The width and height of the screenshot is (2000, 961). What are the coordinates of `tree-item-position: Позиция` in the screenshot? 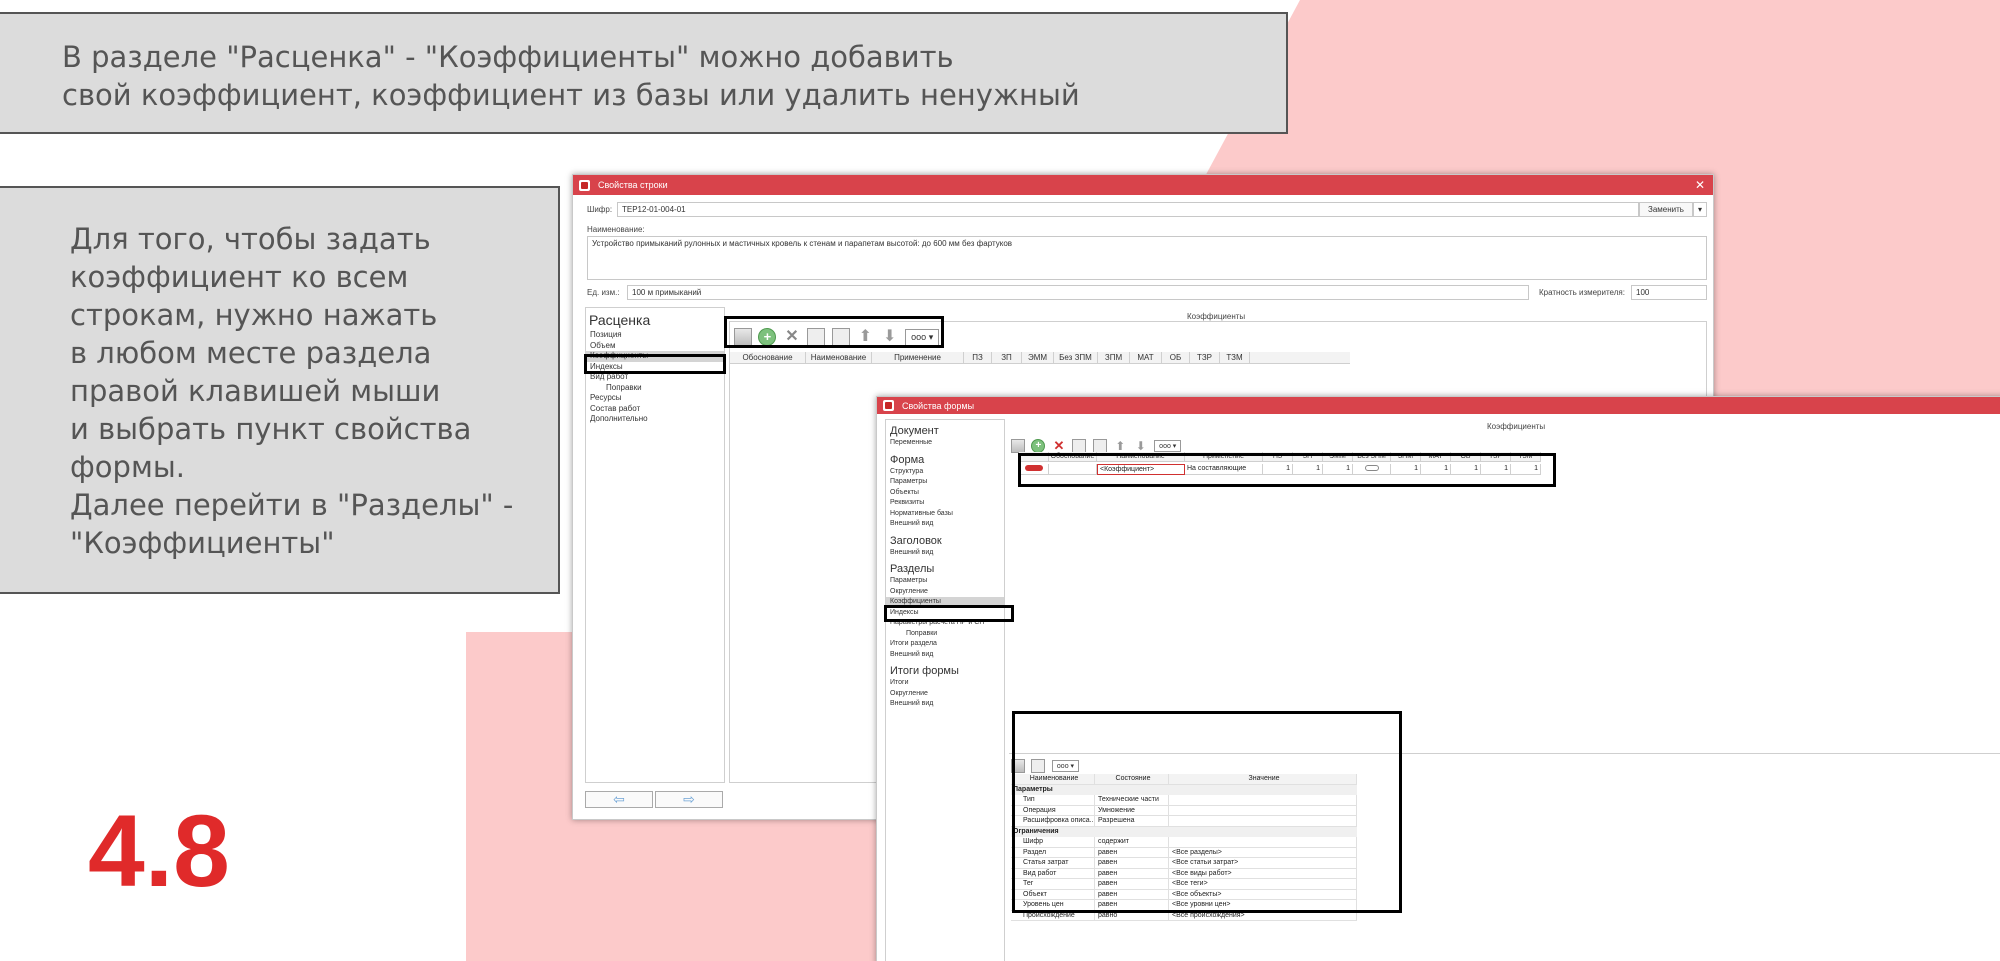 It's located at (655, 335).